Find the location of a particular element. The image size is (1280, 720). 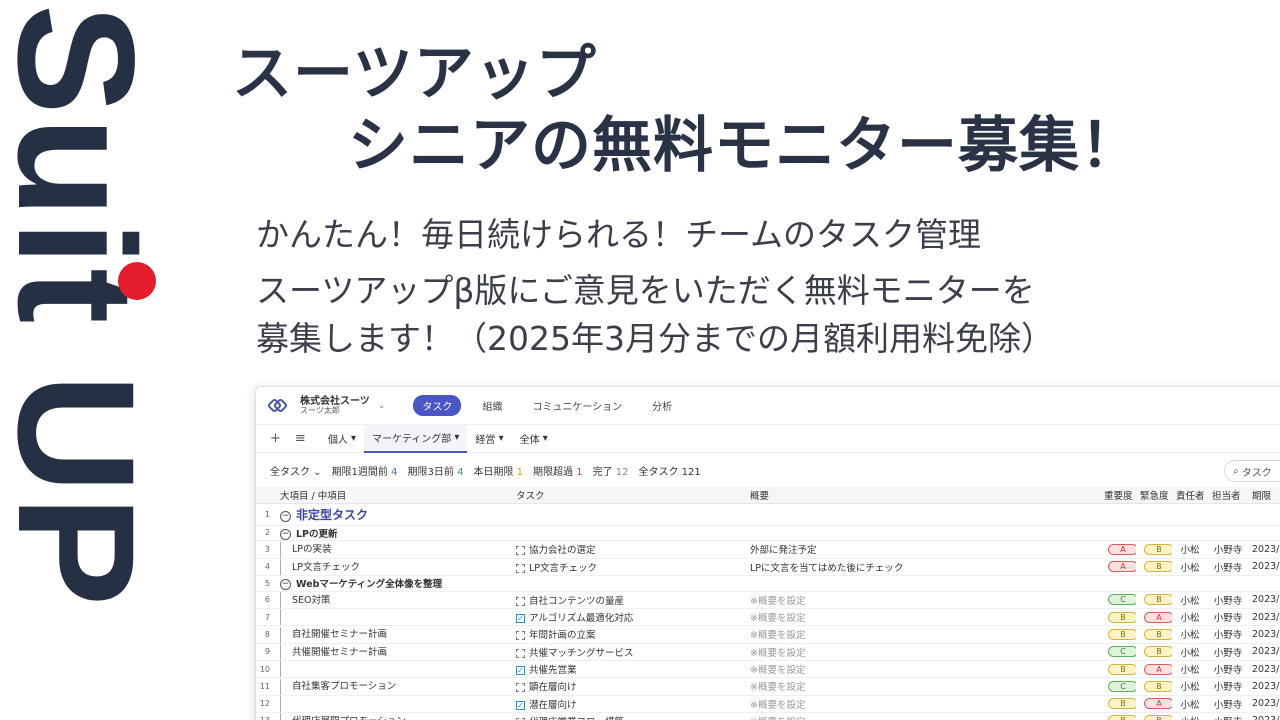

brand-logo-text: Suit UP is located at coordinates (84, 306).